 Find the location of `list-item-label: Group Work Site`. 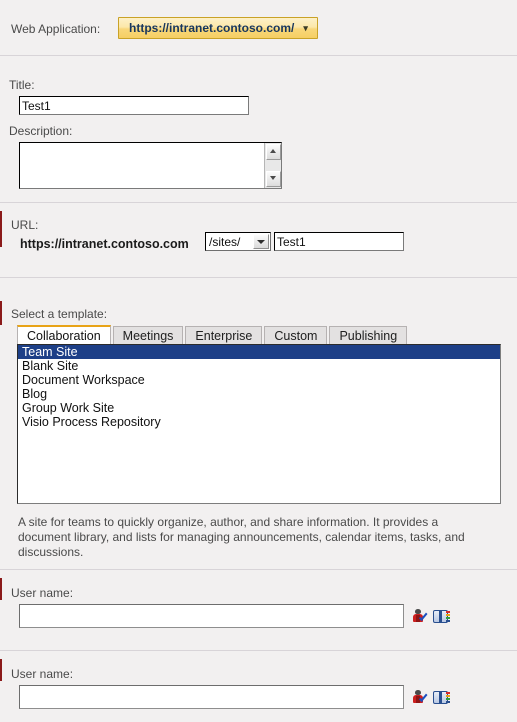

list-item-label: Group Work Site is located at coordinates (68, 408).